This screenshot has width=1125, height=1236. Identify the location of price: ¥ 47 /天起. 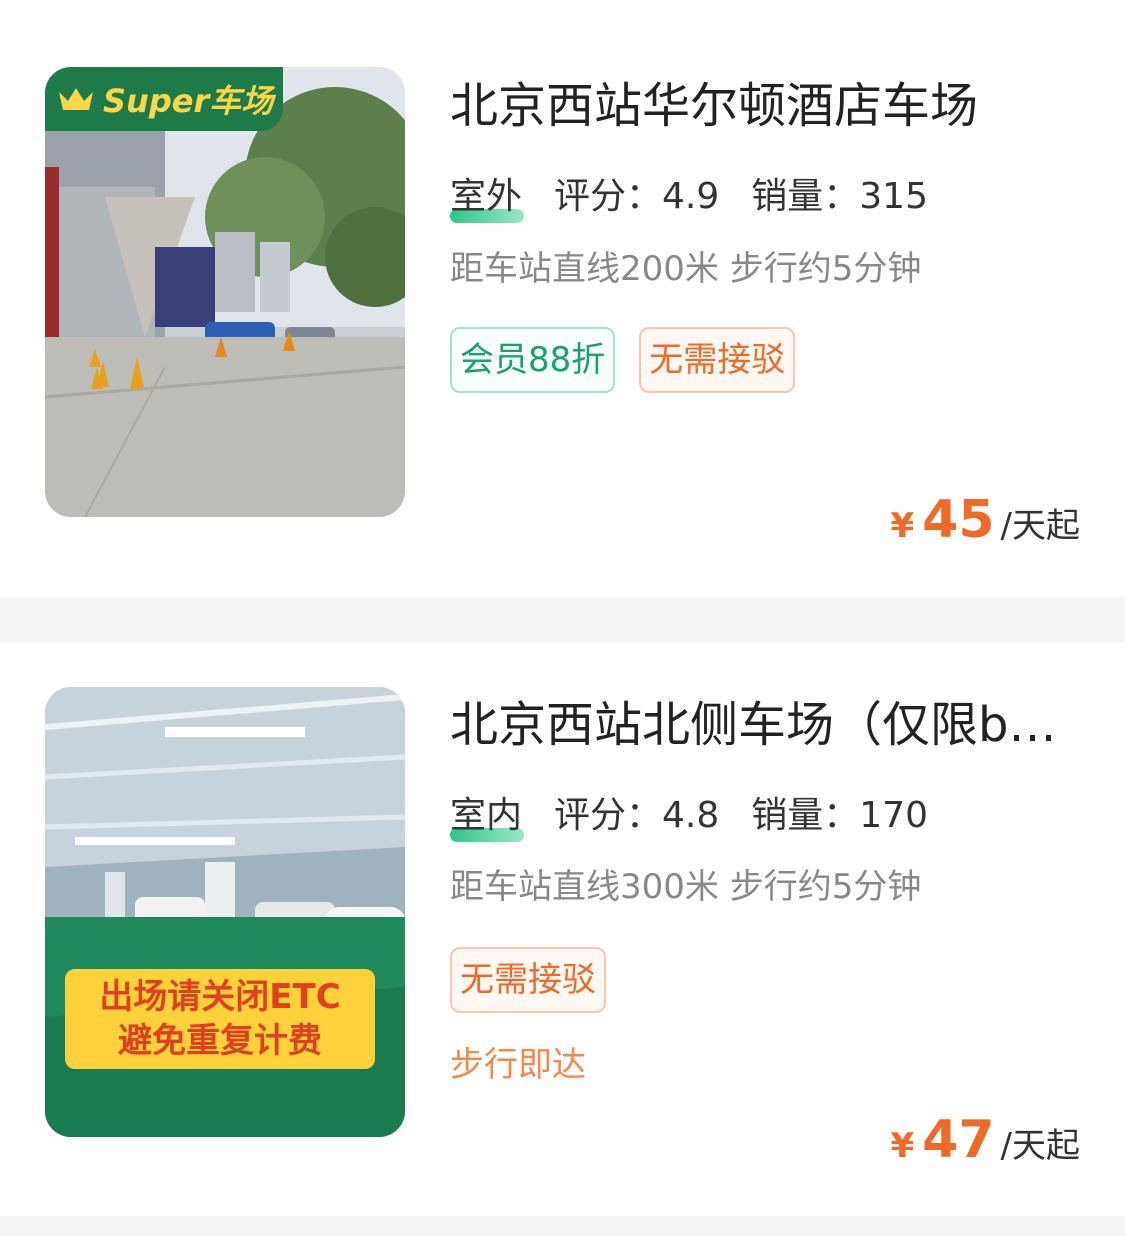
(985, 1140).